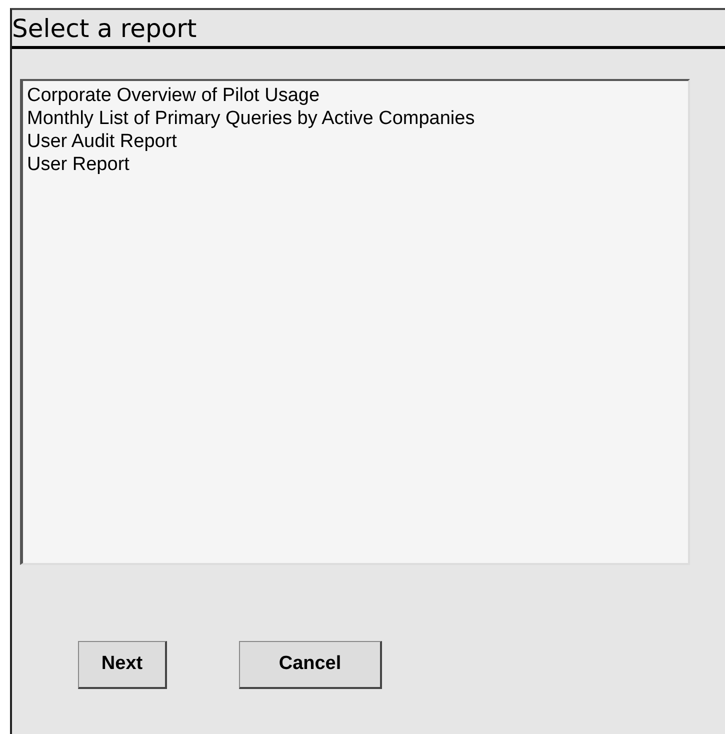 This screenshot has height=734, width=725. What do you see at coordinates (355, 118) in the screenshot?
I see `report-option: Monthly List of Primary Queries by Active Companies` at bounding box center [355, 118].